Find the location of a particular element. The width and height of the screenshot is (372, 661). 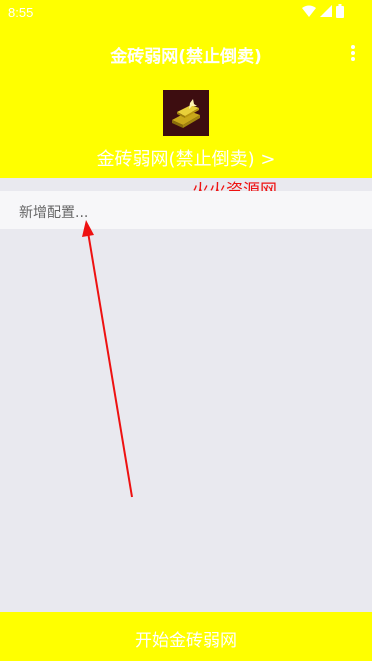

start-button: 开始金砖弱网 is located at coordinates (186, 636).